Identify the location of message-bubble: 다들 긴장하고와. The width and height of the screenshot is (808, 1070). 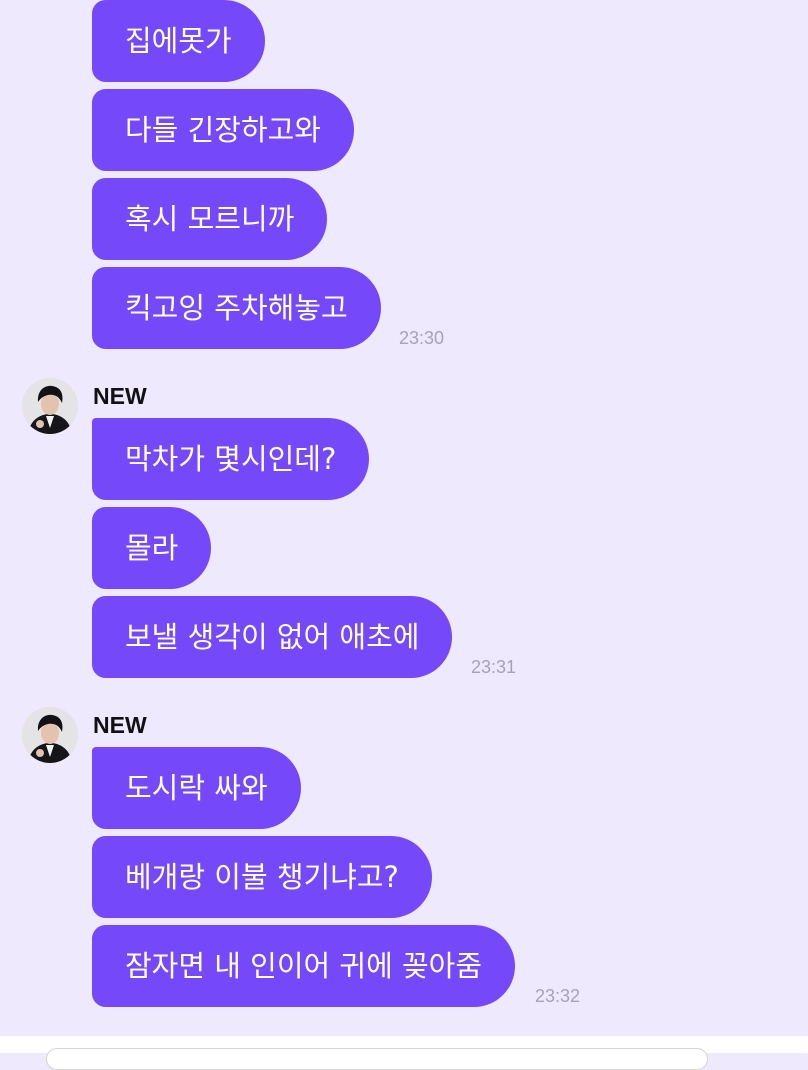
(223, 130).